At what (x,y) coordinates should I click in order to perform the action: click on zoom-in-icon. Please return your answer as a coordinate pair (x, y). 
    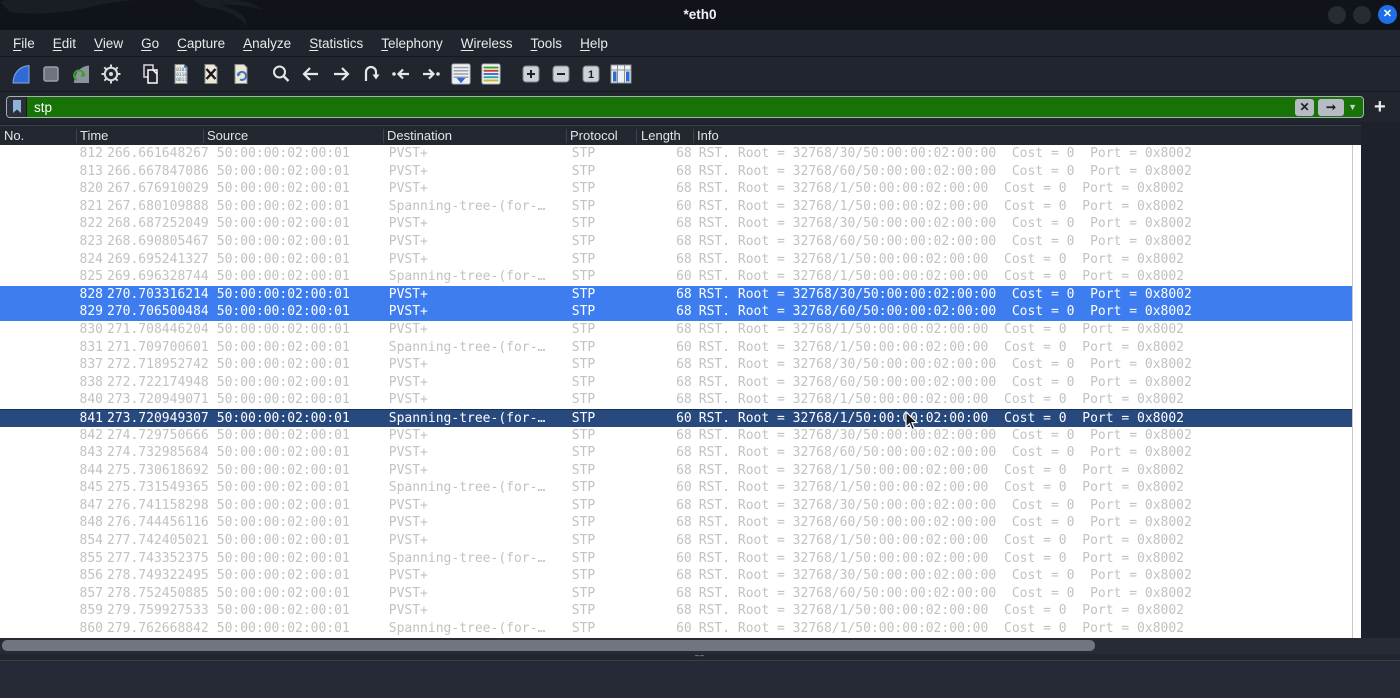
    Looking at the image, I should click on (531, 74).